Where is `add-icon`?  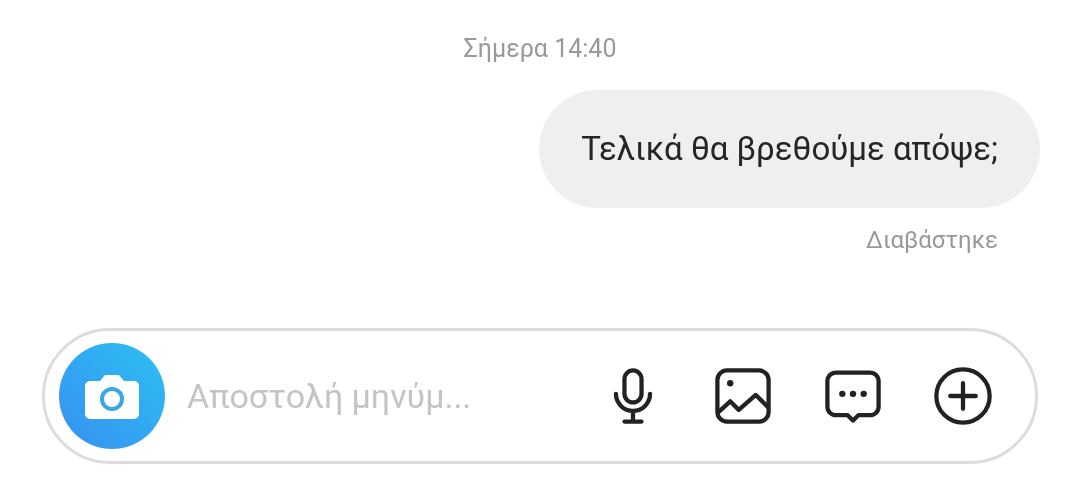
add-icon is located at coordinates (963, 396).